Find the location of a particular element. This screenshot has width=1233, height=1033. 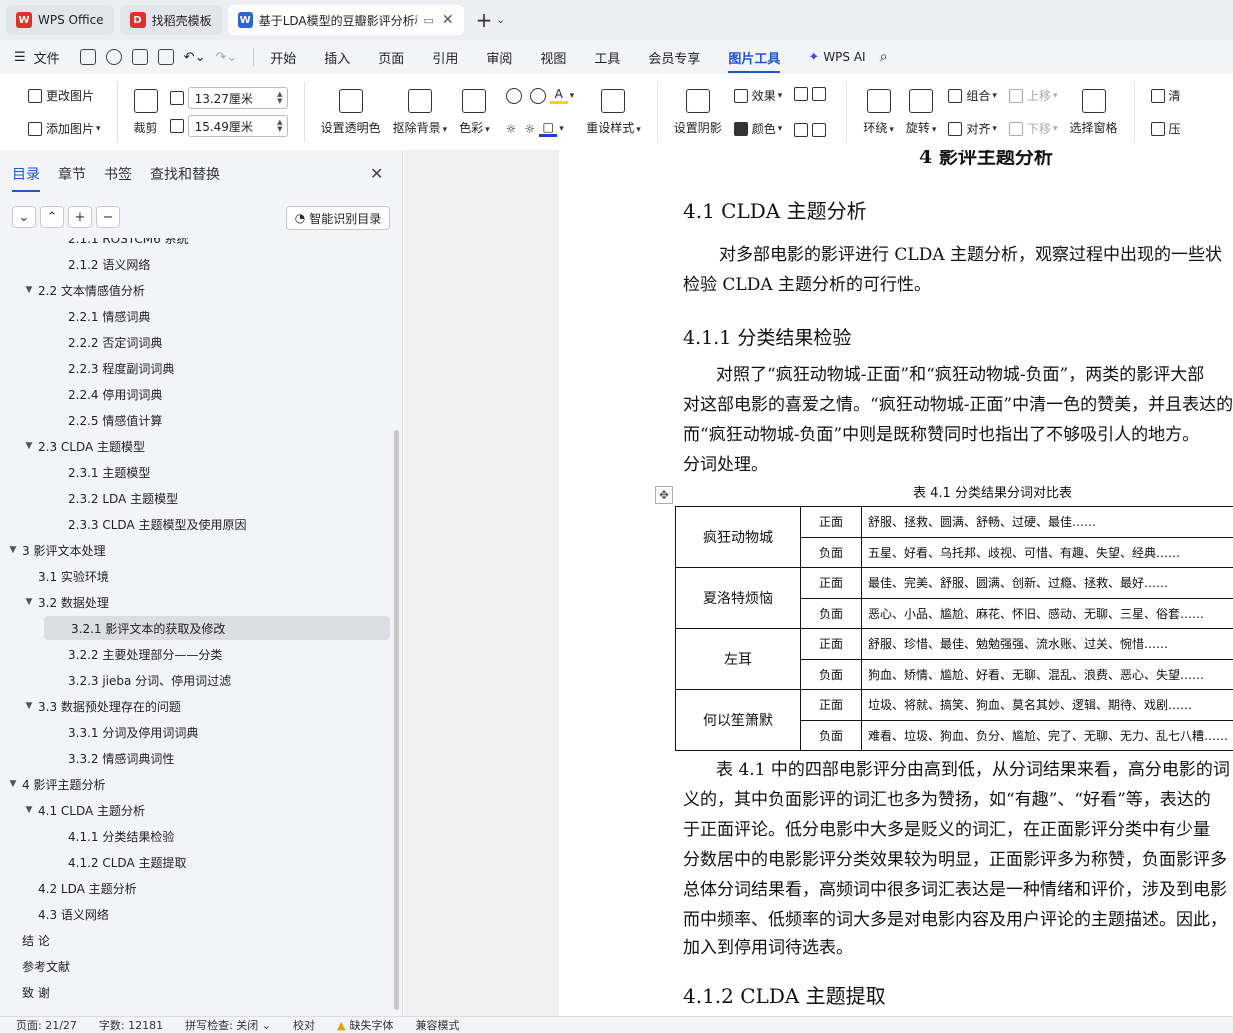

new-tab-icon: + is located at coordinates (484, 20).